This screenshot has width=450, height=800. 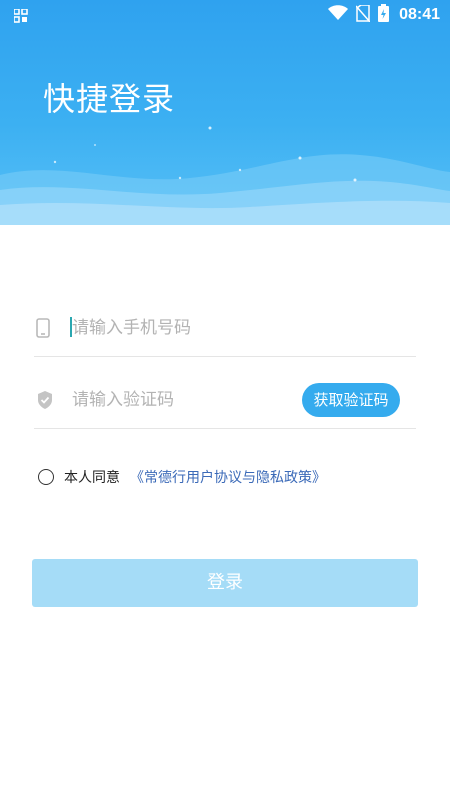 I want to click on phone-icon, so click(x=44, y=330).